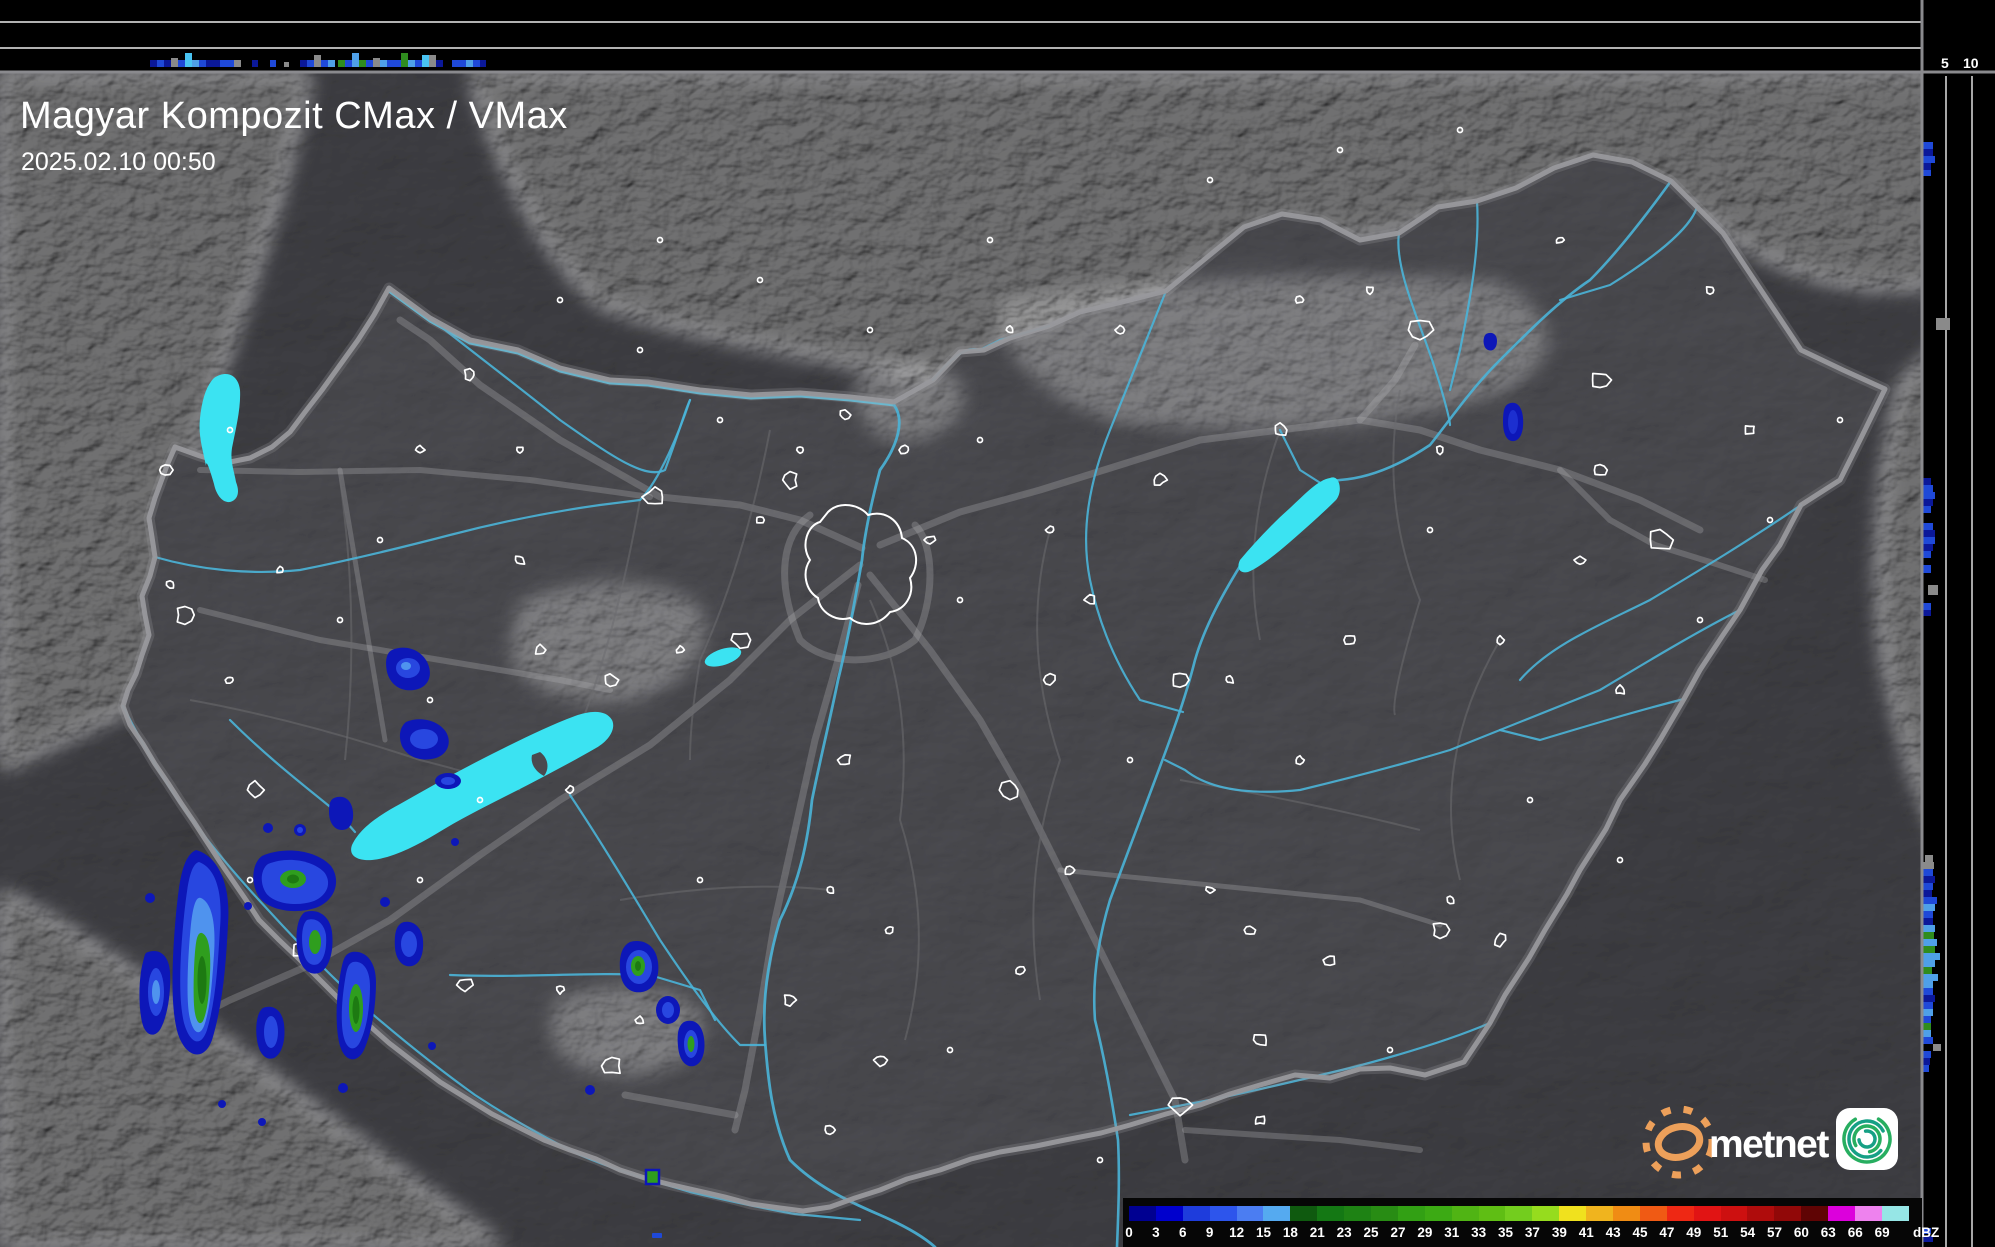 This screenshot has width=1995, height=1247. What do you see at coordinates (1867, 1139) in the screenshot?
I see `metnet-app-icon` at bounding box center [1867, 1139].